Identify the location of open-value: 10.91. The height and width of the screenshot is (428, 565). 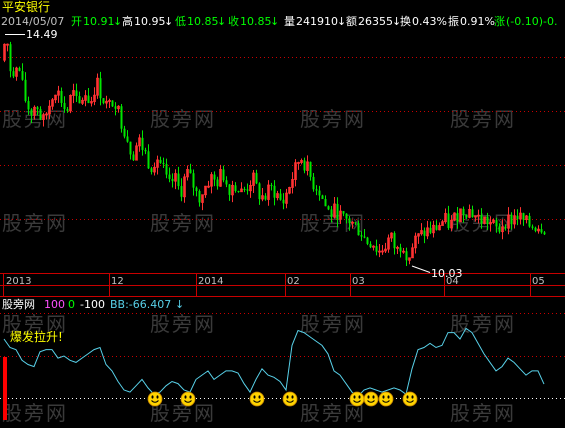
(99, 21).